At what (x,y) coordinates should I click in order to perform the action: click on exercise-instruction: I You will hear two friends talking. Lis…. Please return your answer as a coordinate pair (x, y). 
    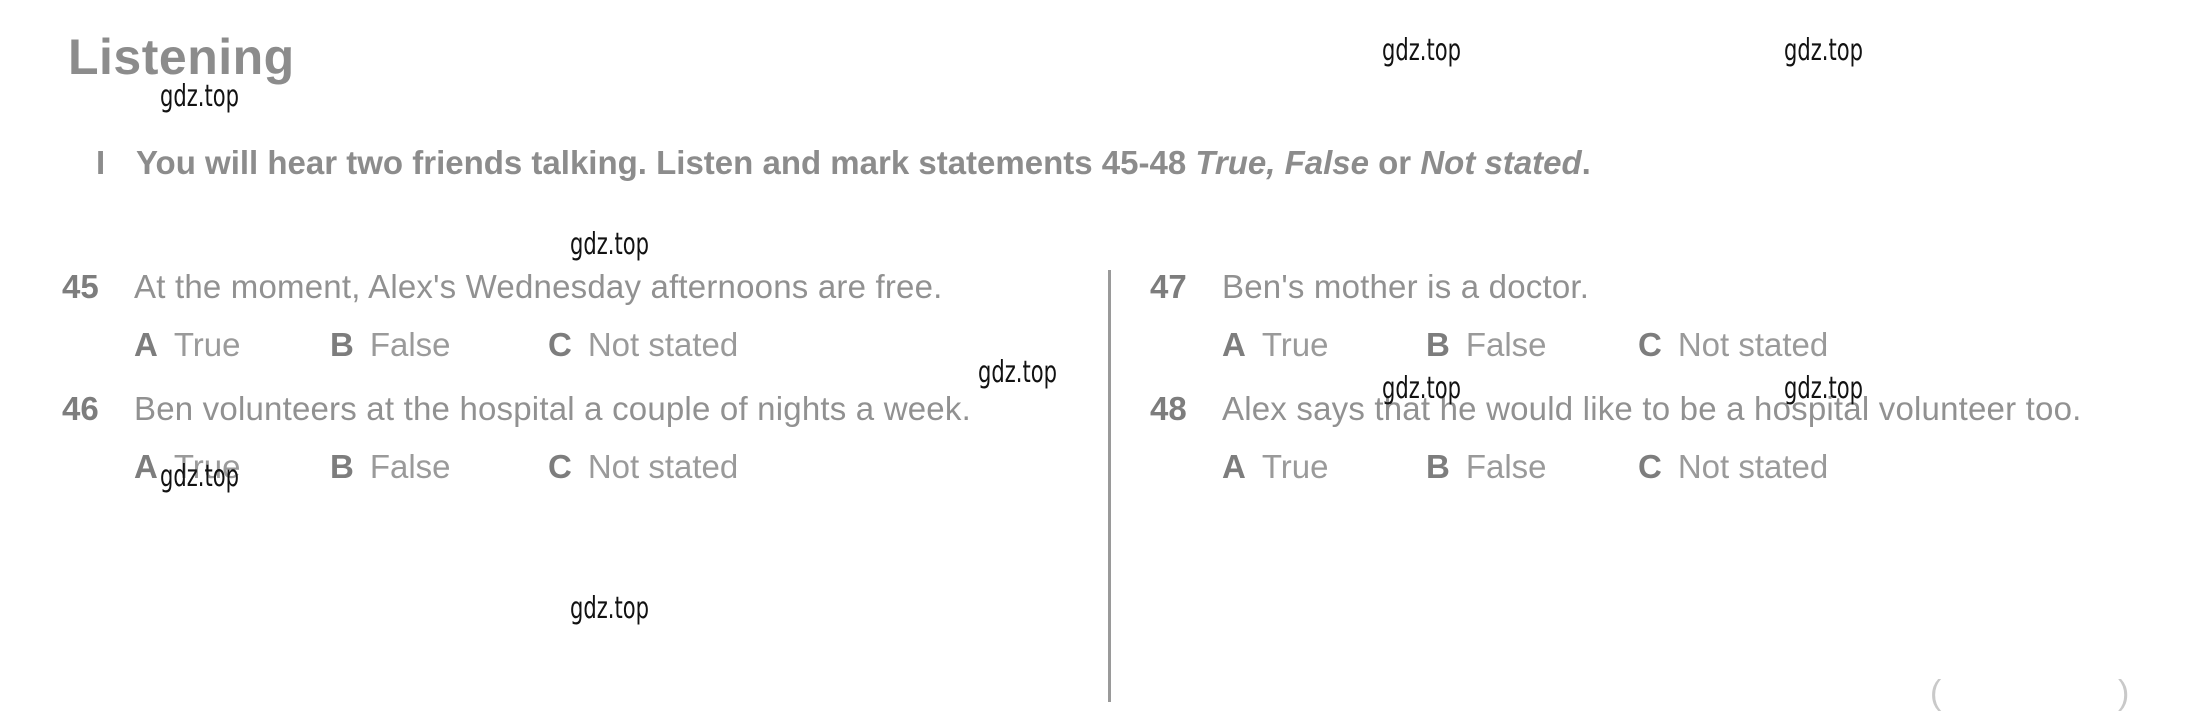
    Looking at the image, I should click on (1126, 162).